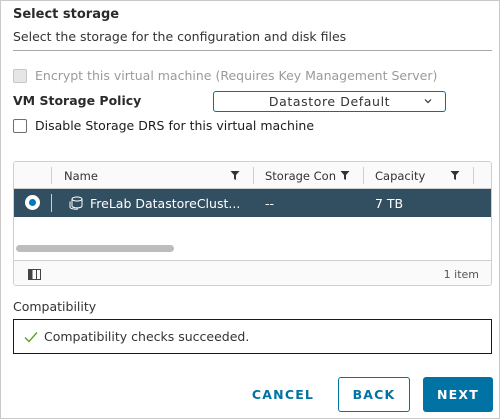 The height and width of the screenshot is (419, 500). Describe the element at coordinates (458, 394) in the screenshot. I see `next-button: NEXT` at that location.